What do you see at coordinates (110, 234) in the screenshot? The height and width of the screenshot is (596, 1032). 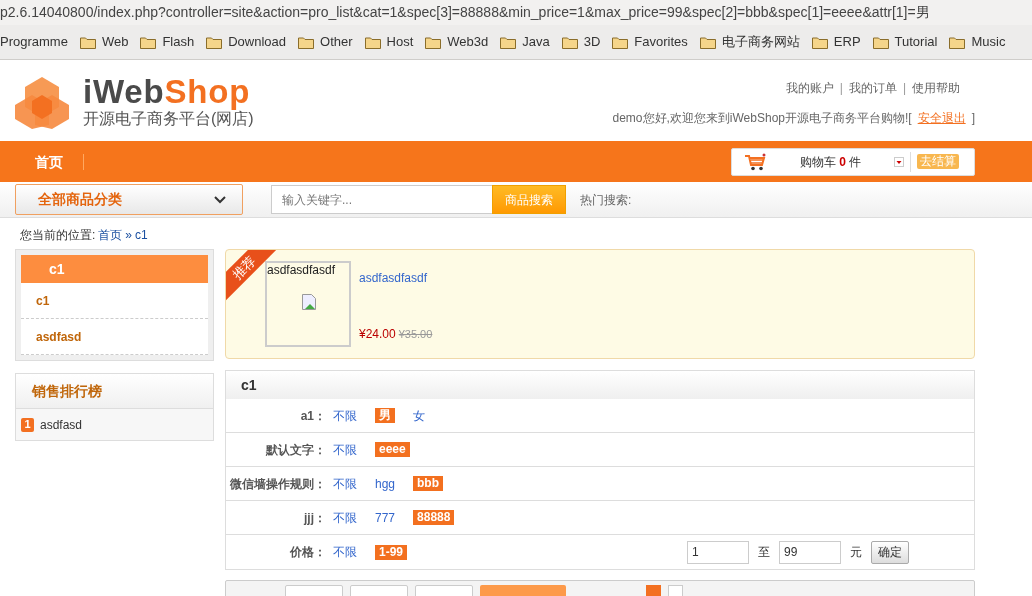 I see `breadcrumb-link: 首页` at bounding box center [110, 234].